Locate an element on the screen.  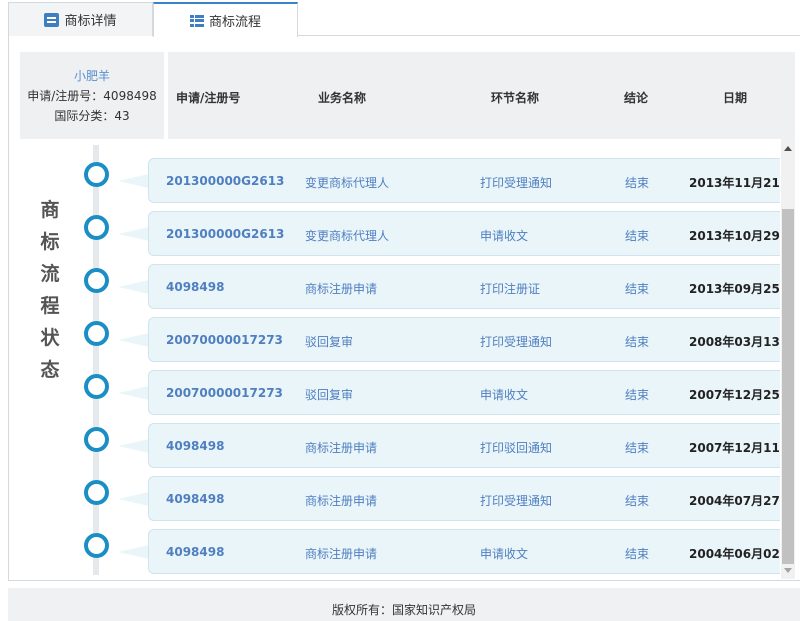
cell-date: 2004年06月02日 is located at coordinates (735, 554).